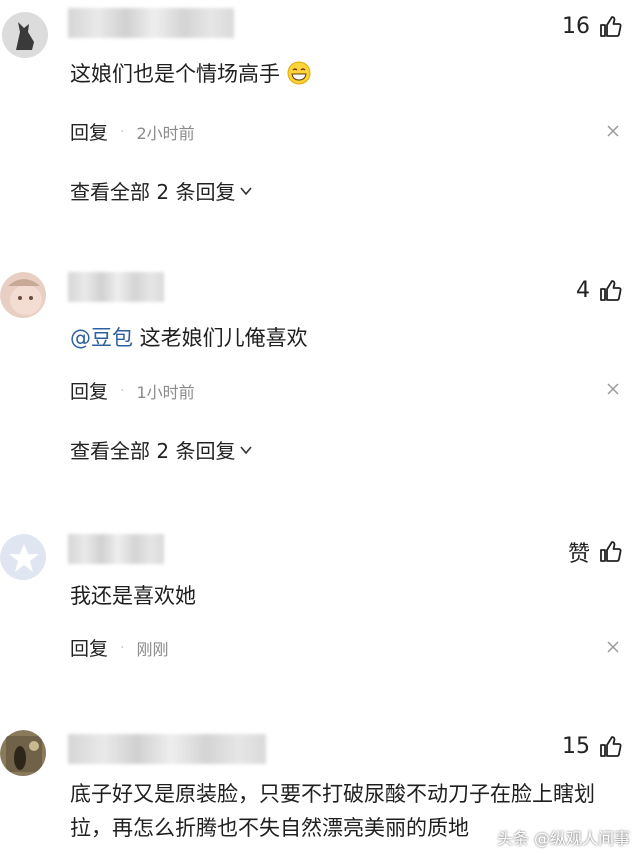 Image resolution: width=640 pixels, height=855 pixels. What do you see at coordinates (133, 596) in the screenshot?
I see `comment-text: 我还是喜欢她` at bounding box center [133, 596].